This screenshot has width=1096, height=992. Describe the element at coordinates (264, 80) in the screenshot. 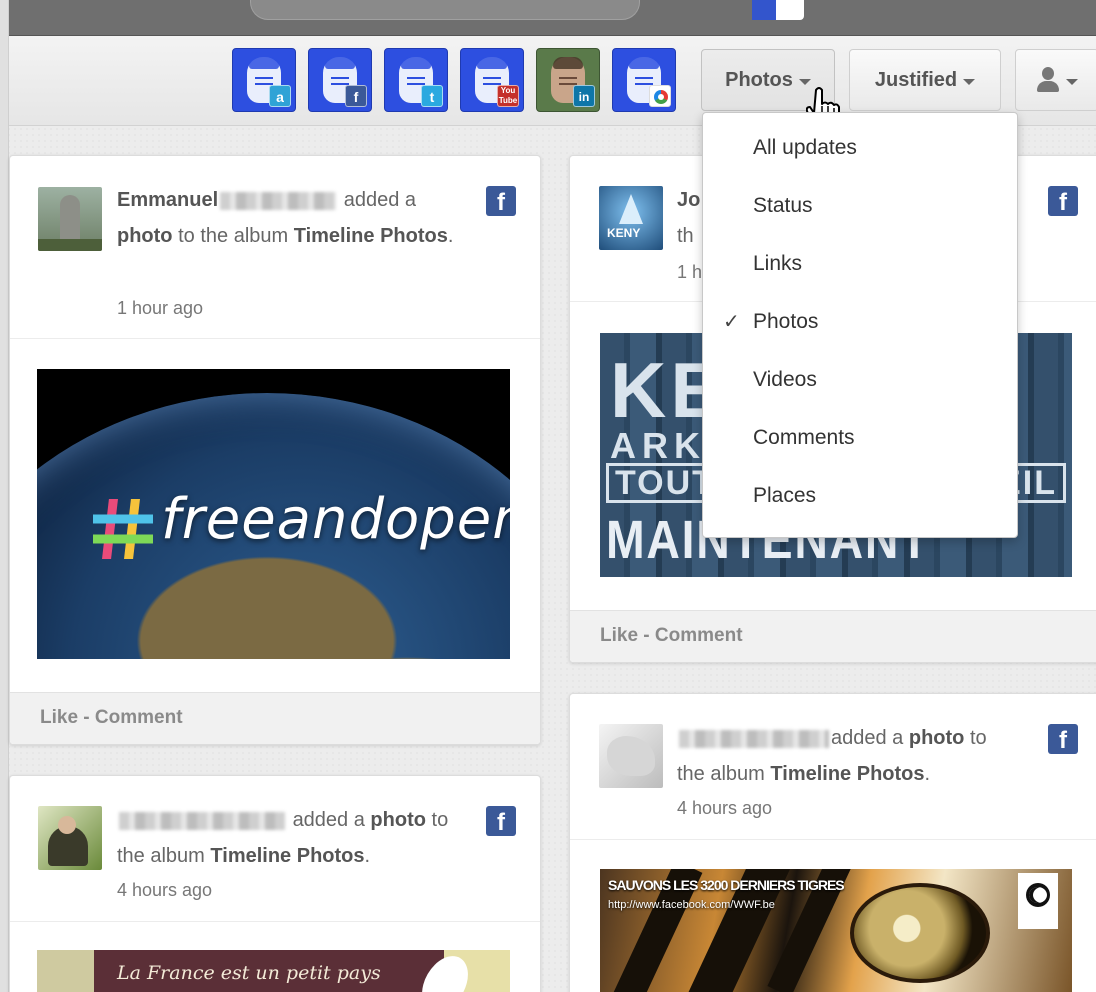

I see `network-amazon-icon: a` at that location.